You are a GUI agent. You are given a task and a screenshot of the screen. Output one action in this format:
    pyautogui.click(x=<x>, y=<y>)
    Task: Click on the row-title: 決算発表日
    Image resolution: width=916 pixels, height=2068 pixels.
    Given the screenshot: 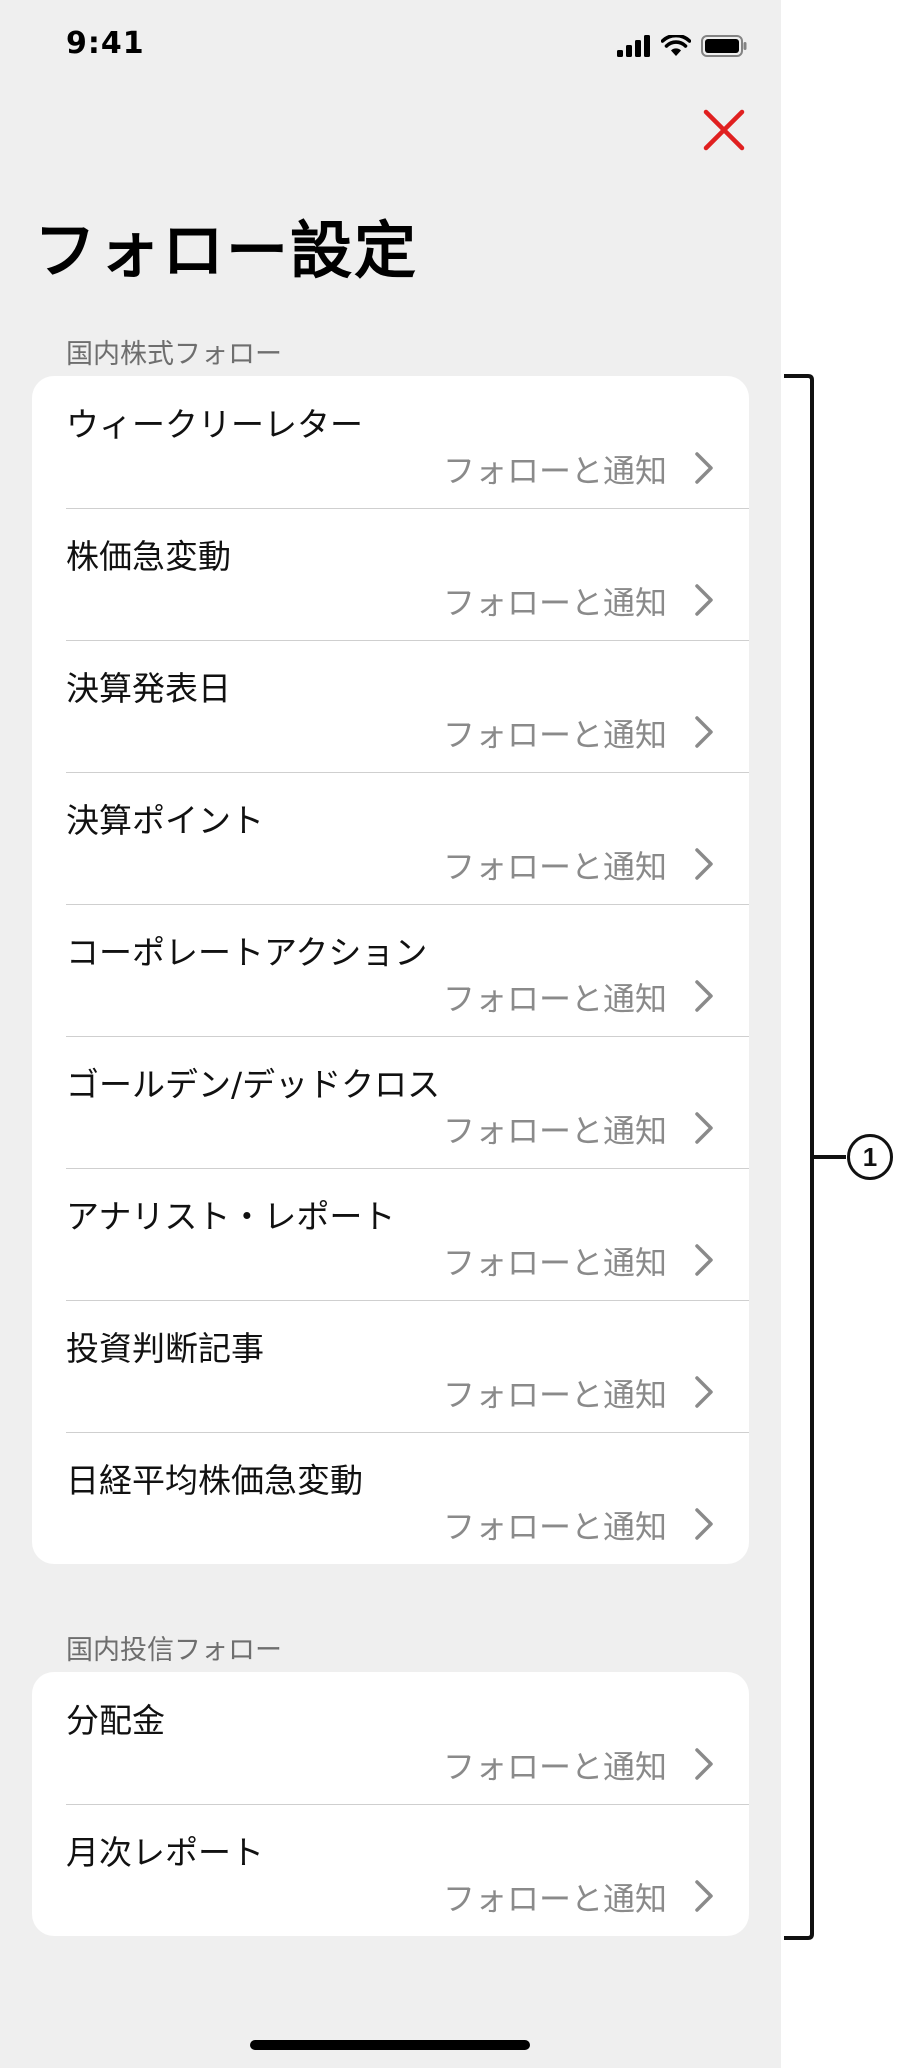 What is the action you would take?
    pyautogui.click(x=148, y=688)
    